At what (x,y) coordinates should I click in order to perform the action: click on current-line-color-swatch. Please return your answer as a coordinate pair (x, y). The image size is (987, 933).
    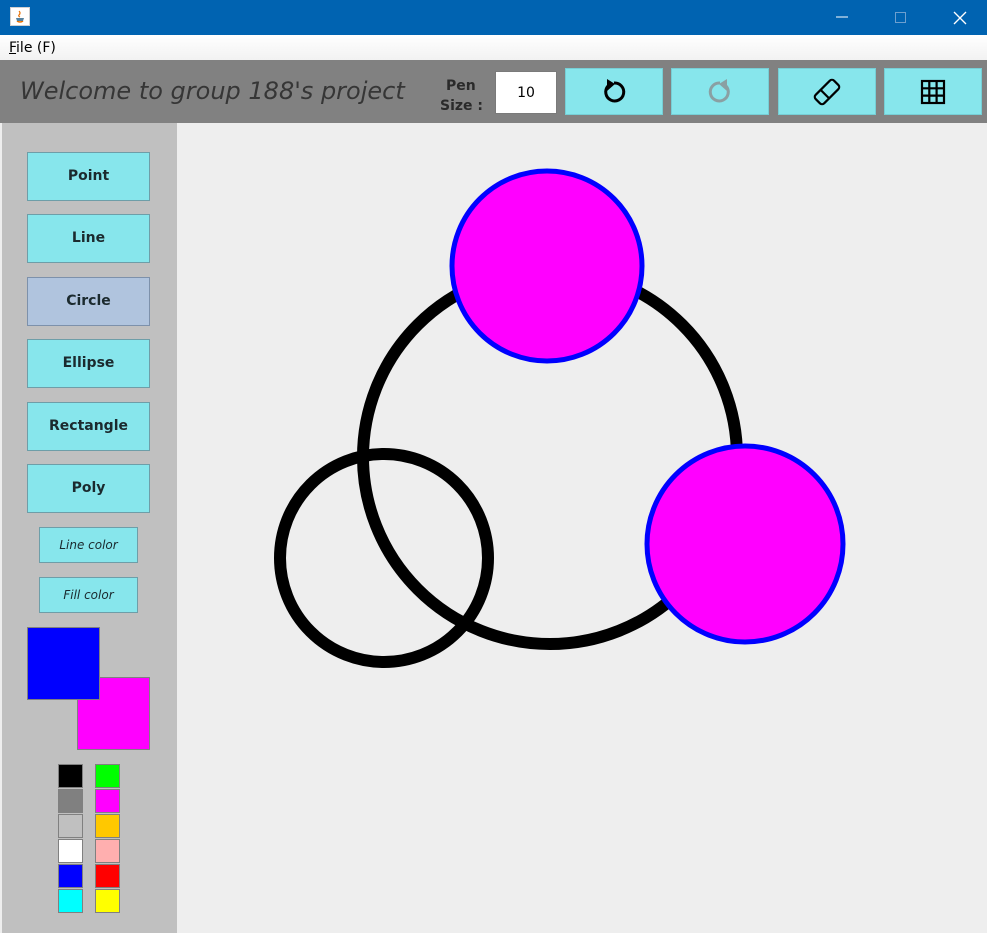
    Looking at the image, I should click on (63, 663).